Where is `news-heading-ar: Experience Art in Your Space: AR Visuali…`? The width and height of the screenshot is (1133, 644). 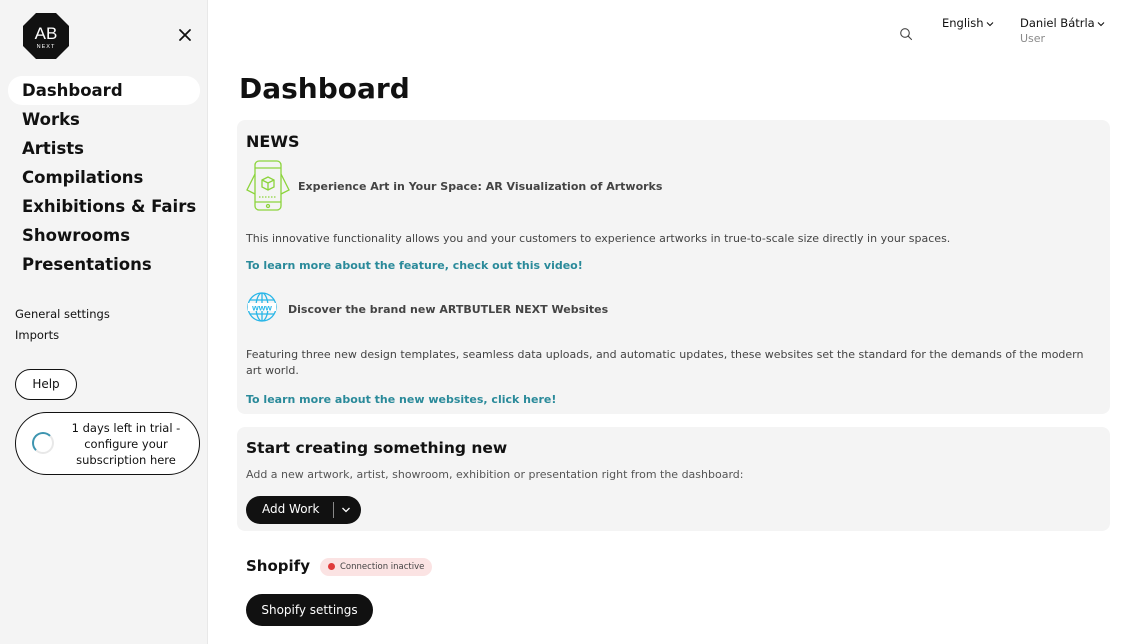 news-heading-ar: Experience Art in Your Space: AR Visuali… is located at coordinates (480, 186).